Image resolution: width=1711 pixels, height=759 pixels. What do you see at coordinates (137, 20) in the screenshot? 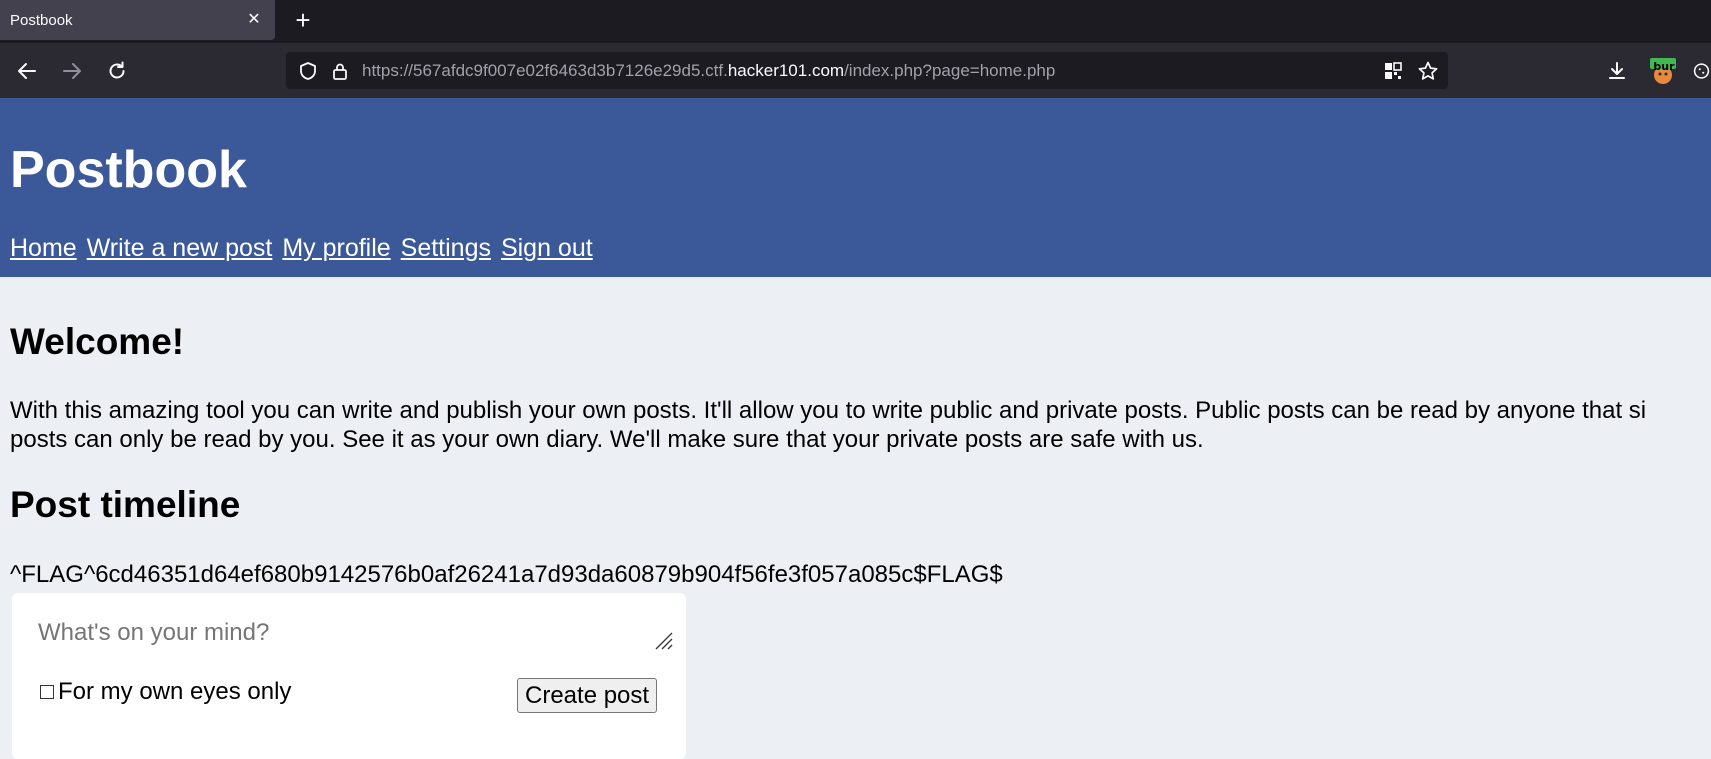
I see `browser-tab: Postbook ✕` at bounding box center [137, 20].